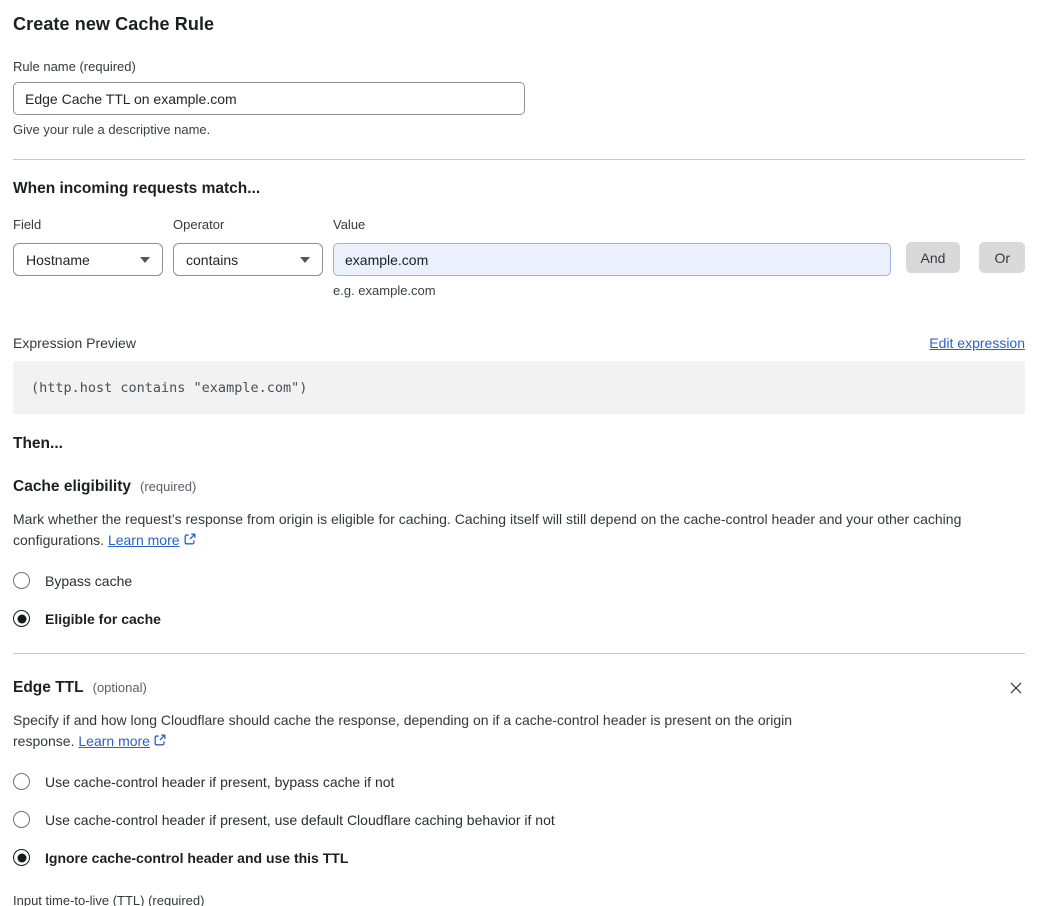 The width and height of the screenshot is (1058, 906). I want to click on ttl-label: Input time-to-live (TTL) (required), so click(109, 899).